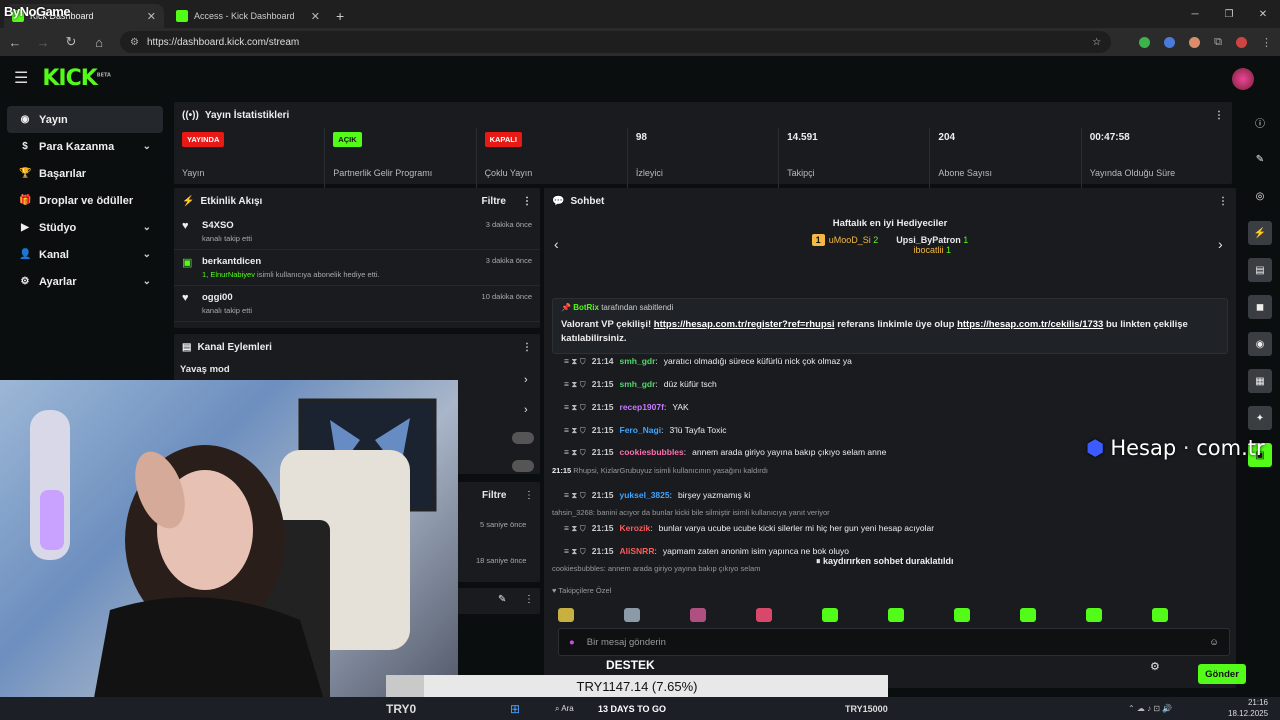 This screenshot has height=720, width=1280. I want to click on pinned-link: https://hesap.com.tr/cekilis/1733, so click(1030, 324).